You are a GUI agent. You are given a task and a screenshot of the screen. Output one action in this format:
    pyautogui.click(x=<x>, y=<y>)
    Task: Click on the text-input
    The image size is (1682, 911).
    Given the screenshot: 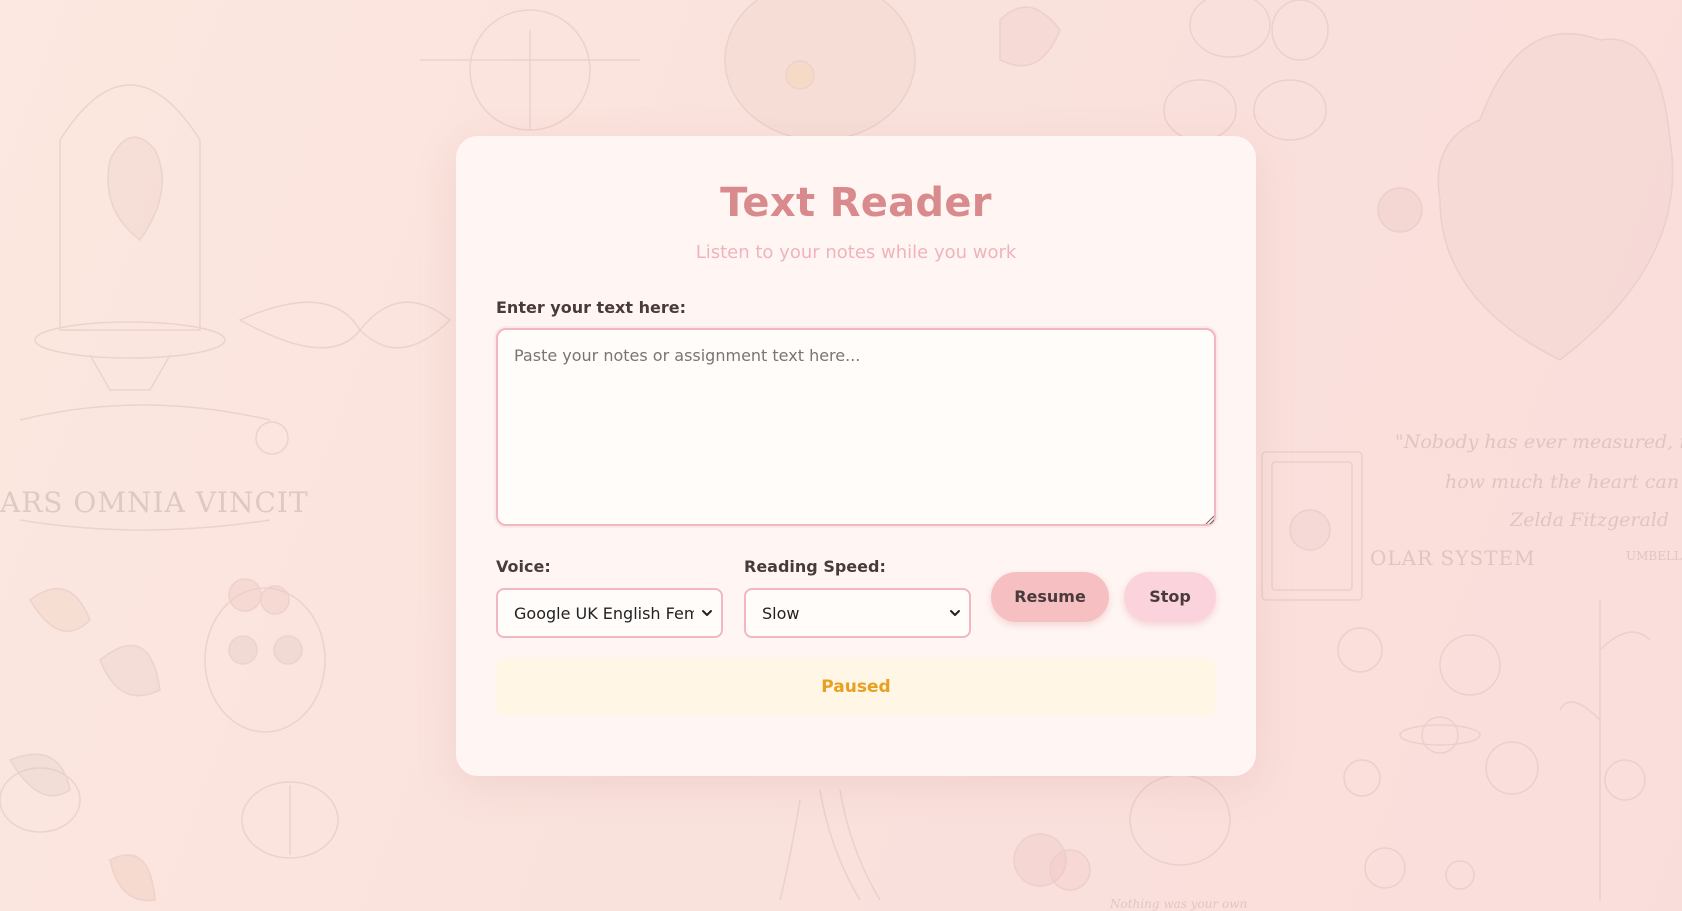 What is the action you would take?
    pyautogui.click(x=856, y=427)
    